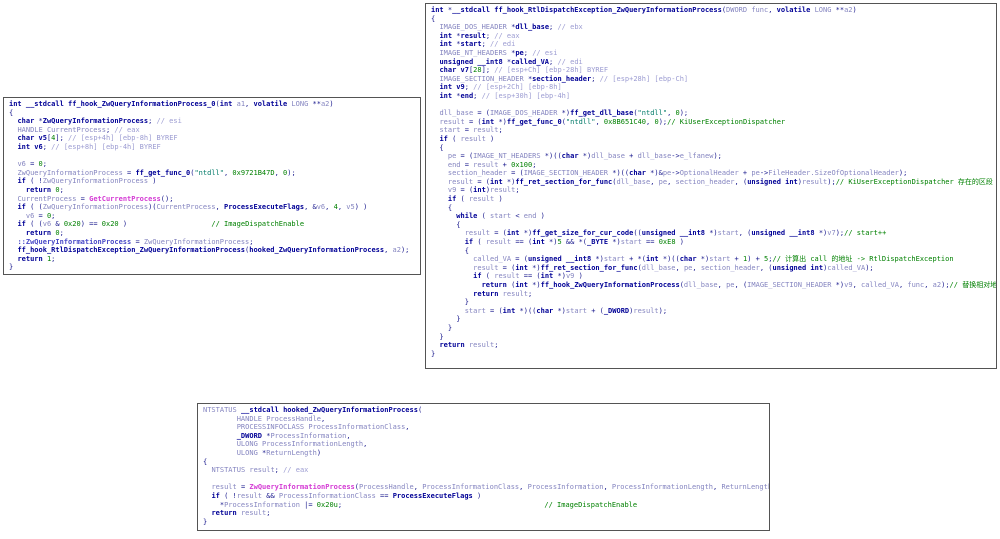 The height and width of the screenshot is (539, 1000). I want to click on code-line: ULONG *ReturnLength), so click(279, 452).